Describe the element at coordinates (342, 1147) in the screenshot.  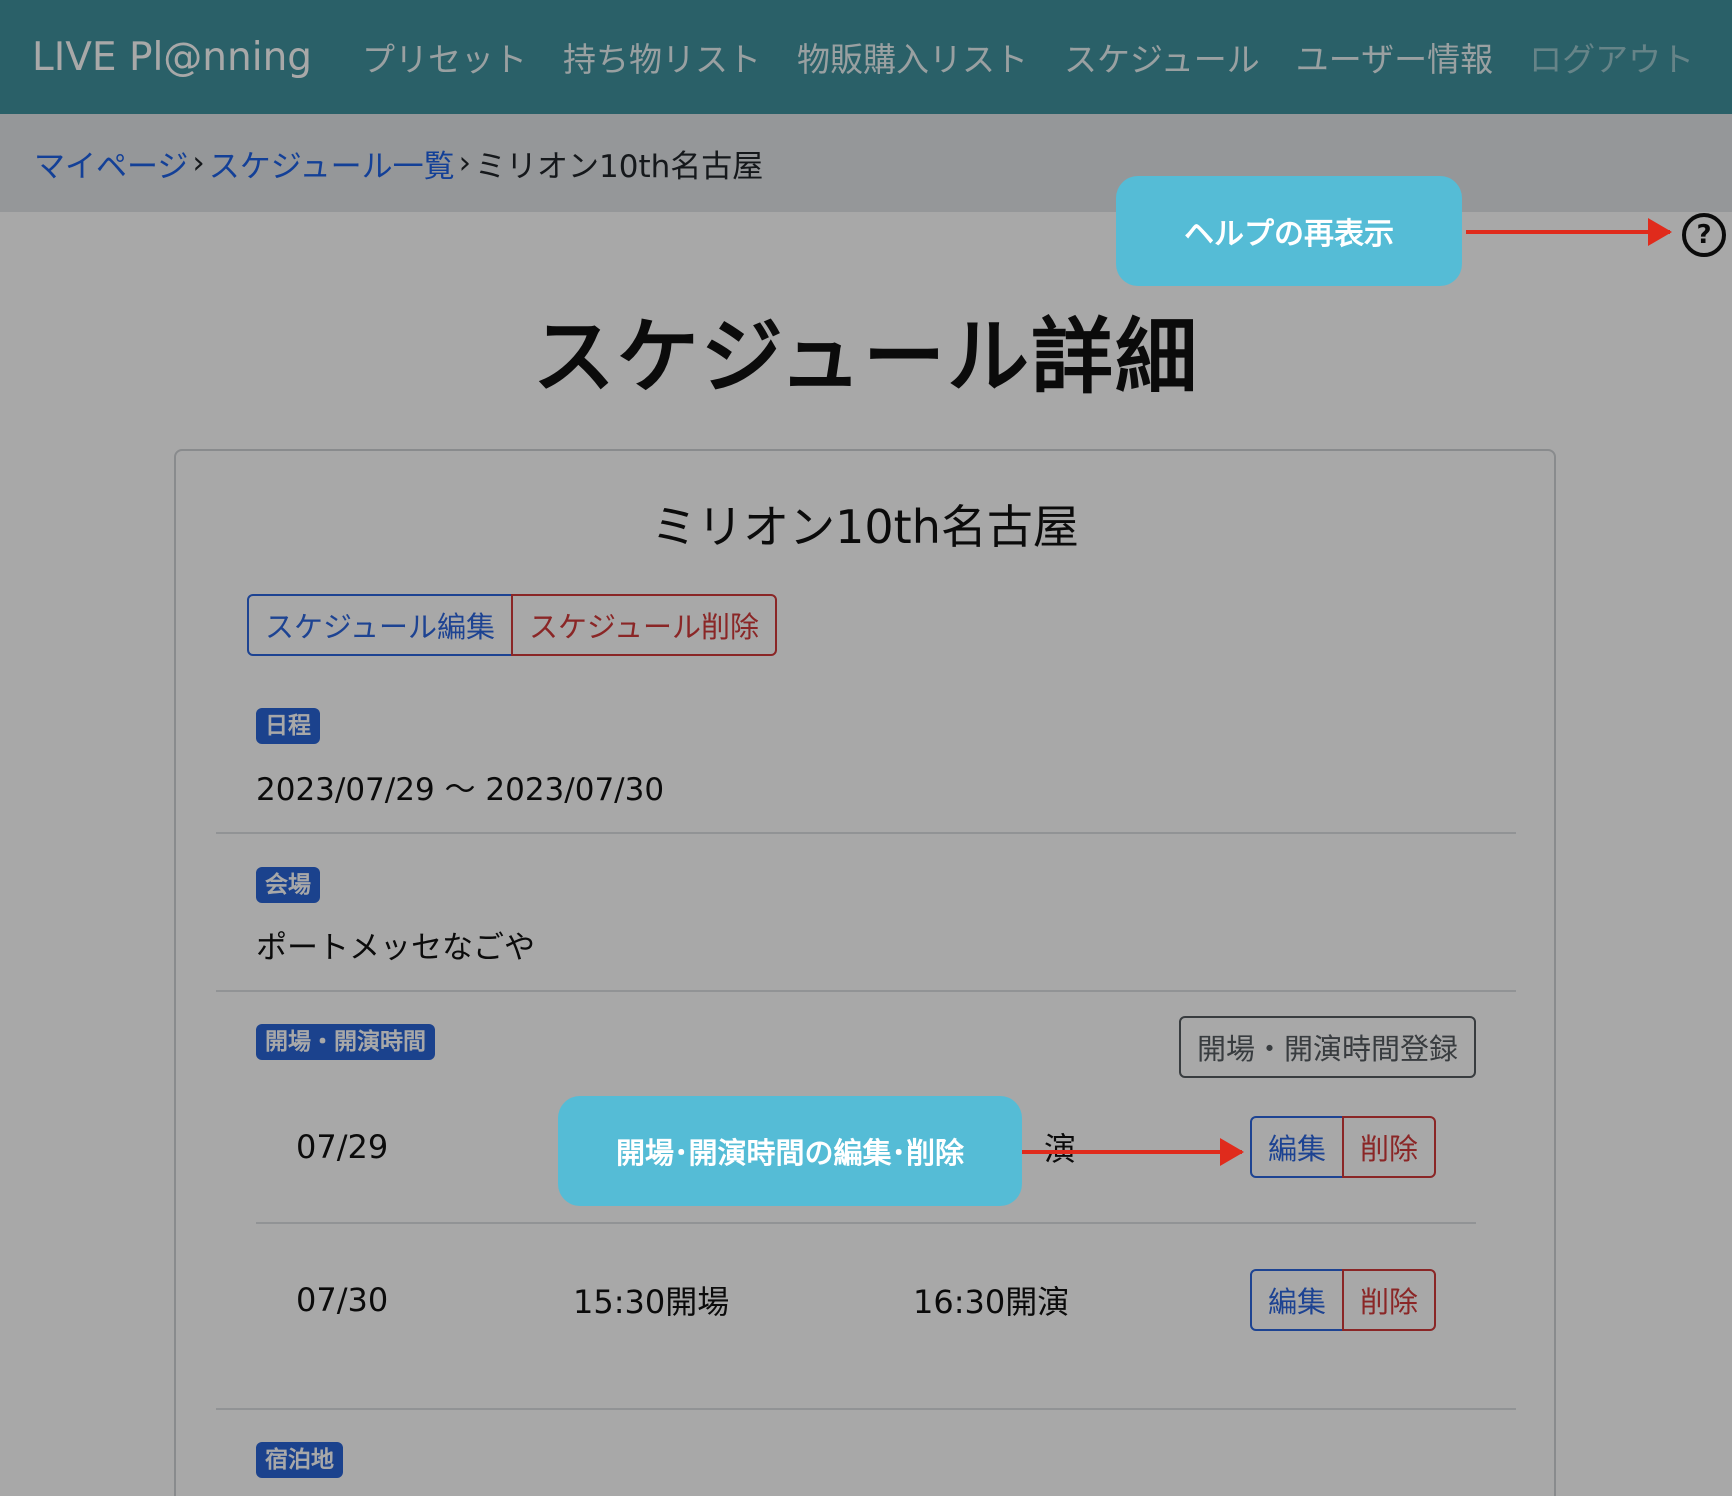
I see `time-row-date: 07/29` at that location.